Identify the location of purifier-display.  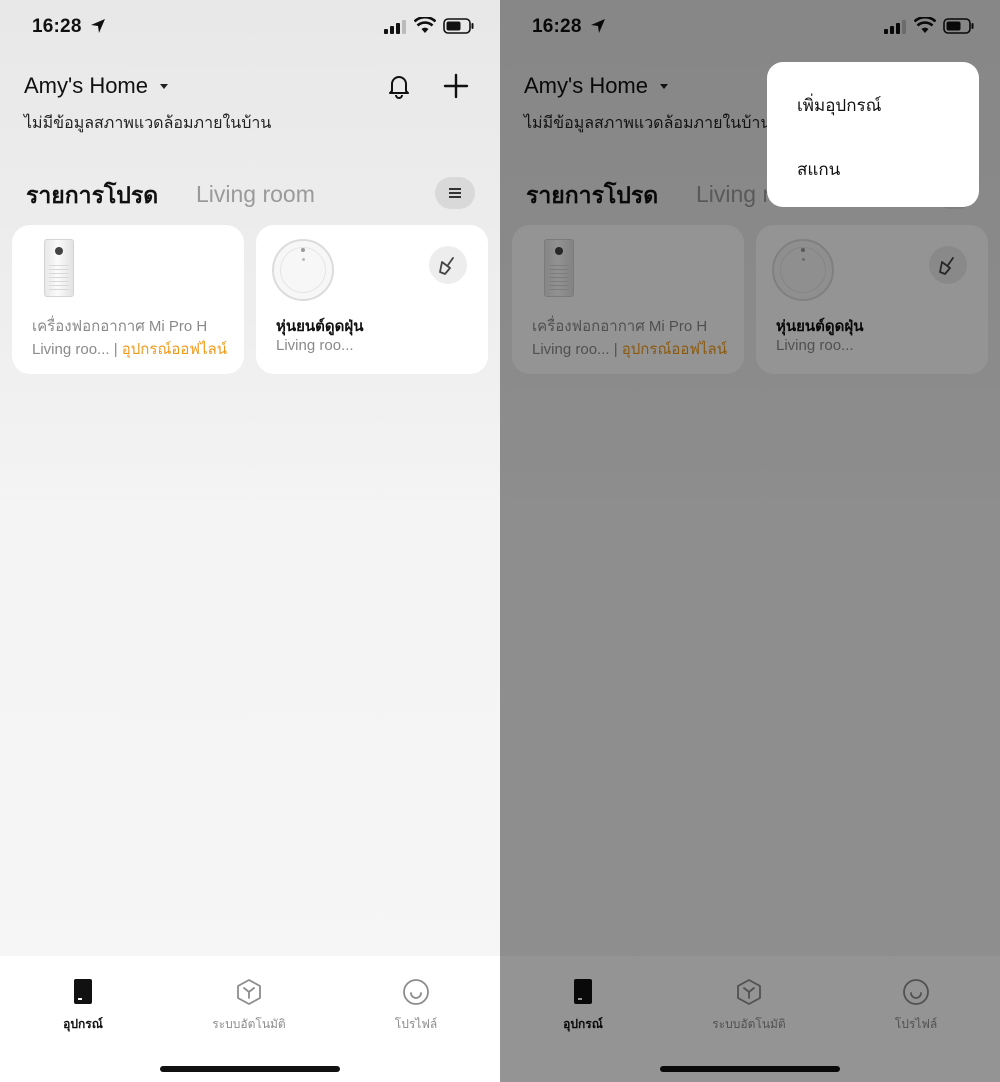
(59, 251).